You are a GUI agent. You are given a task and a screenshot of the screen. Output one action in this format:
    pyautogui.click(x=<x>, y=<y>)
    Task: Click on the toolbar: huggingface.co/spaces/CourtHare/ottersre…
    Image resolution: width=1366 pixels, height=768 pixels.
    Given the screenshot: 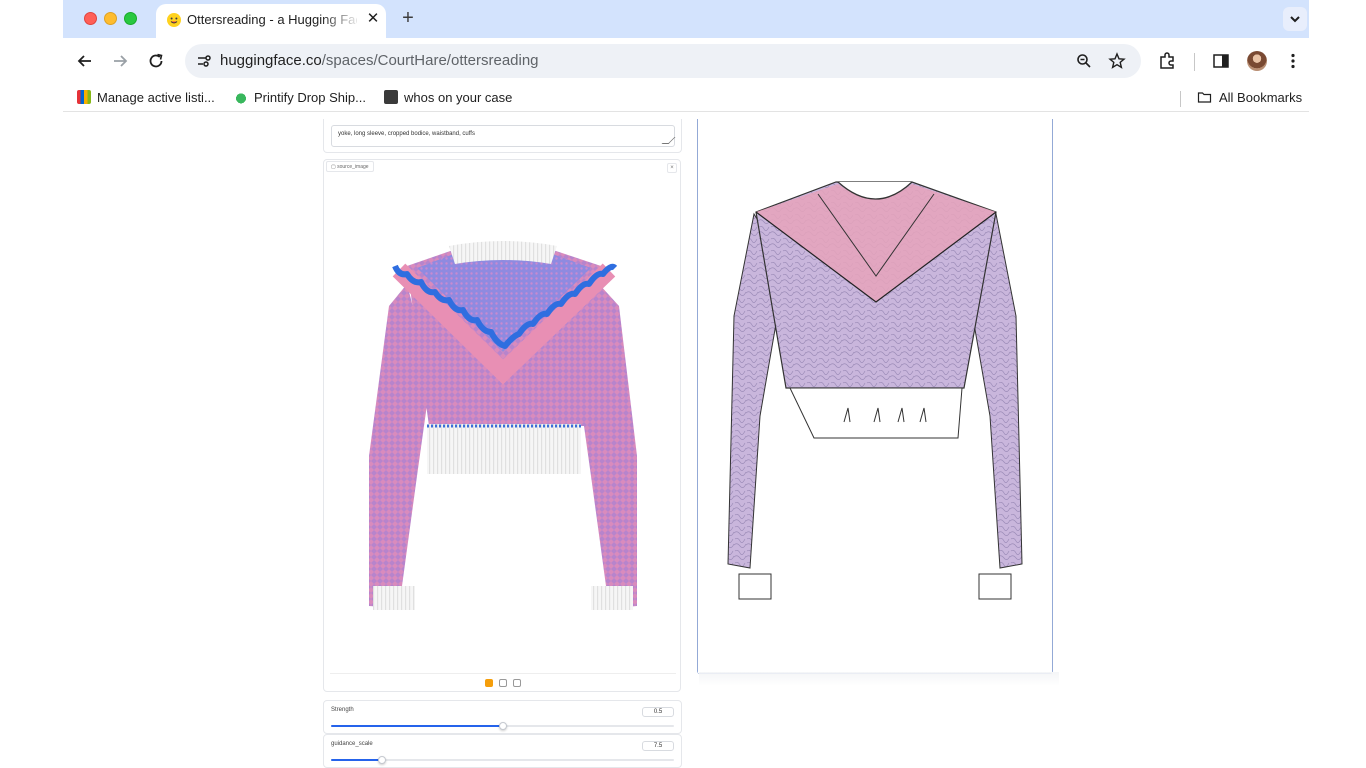 What is the action you would take?
    pyautogui.click(x=686, y=61)
    